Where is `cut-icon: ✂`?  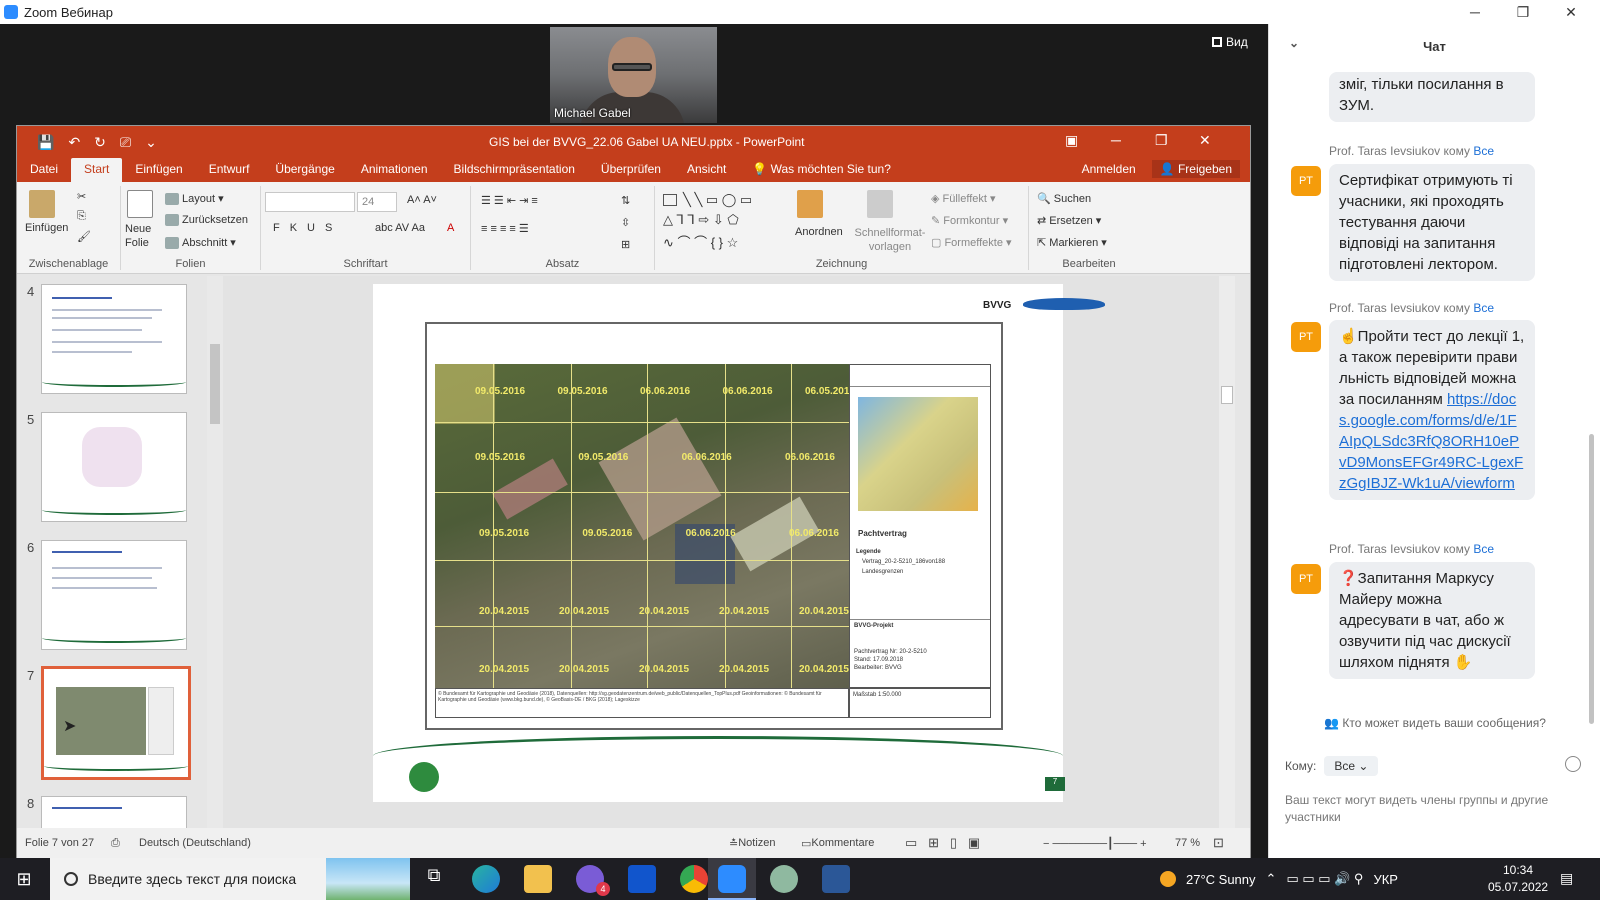
cut-icon: ✂ is located at coordinates (81, 196).